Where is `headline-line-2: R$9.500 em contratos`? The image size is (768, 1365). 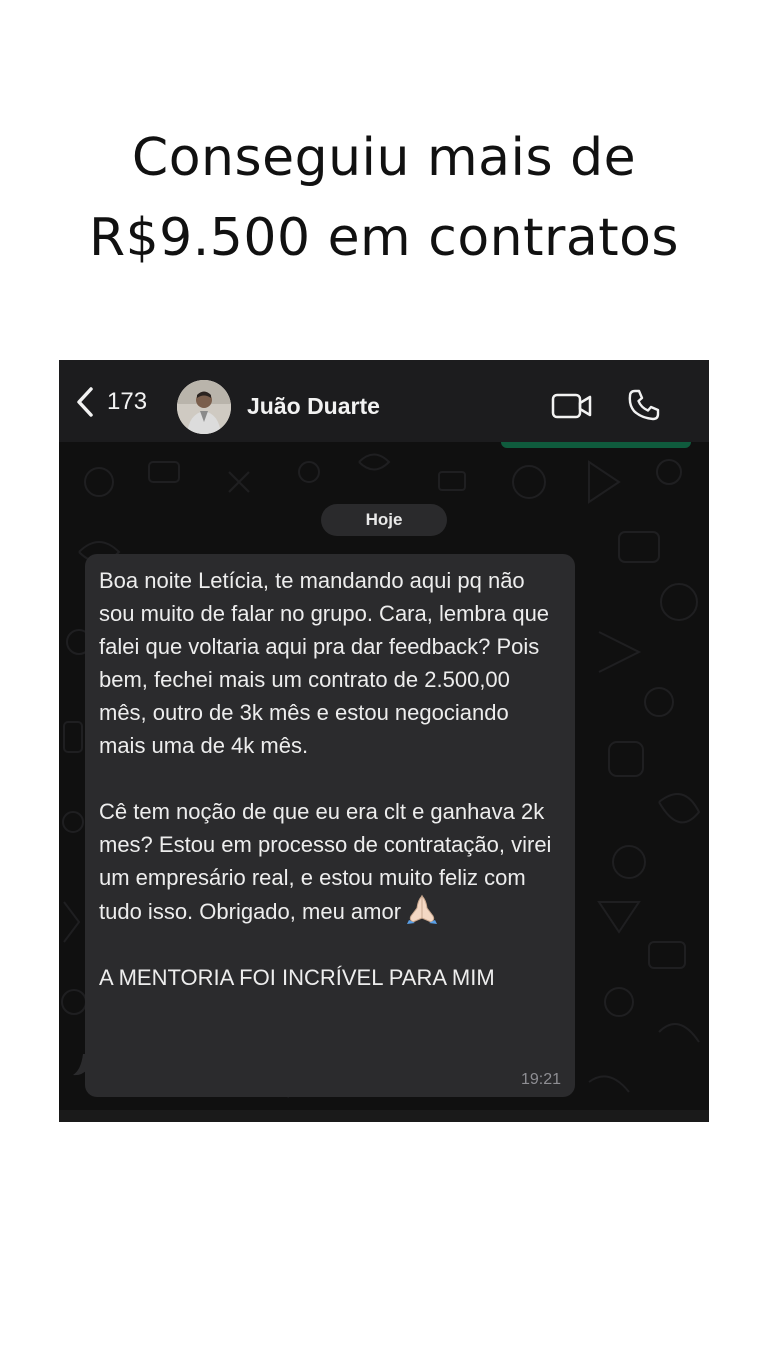
headline-line-2: R$9.500 em contratos is located at coordinates (384, 238).